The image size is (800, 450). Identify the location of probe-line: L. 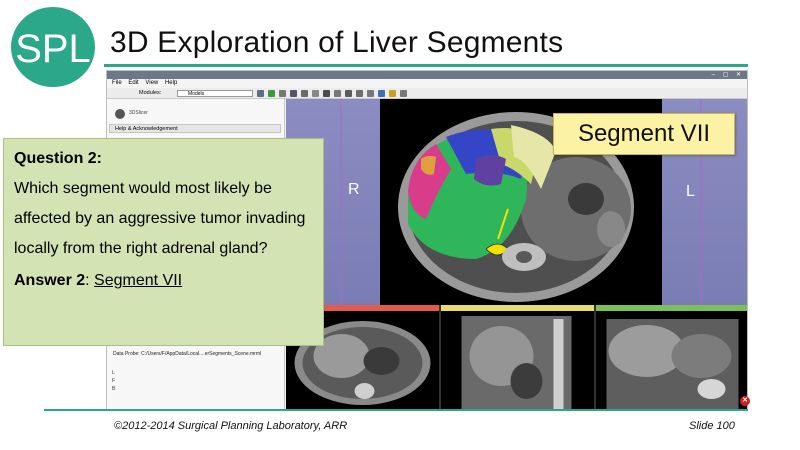
(113, 373).